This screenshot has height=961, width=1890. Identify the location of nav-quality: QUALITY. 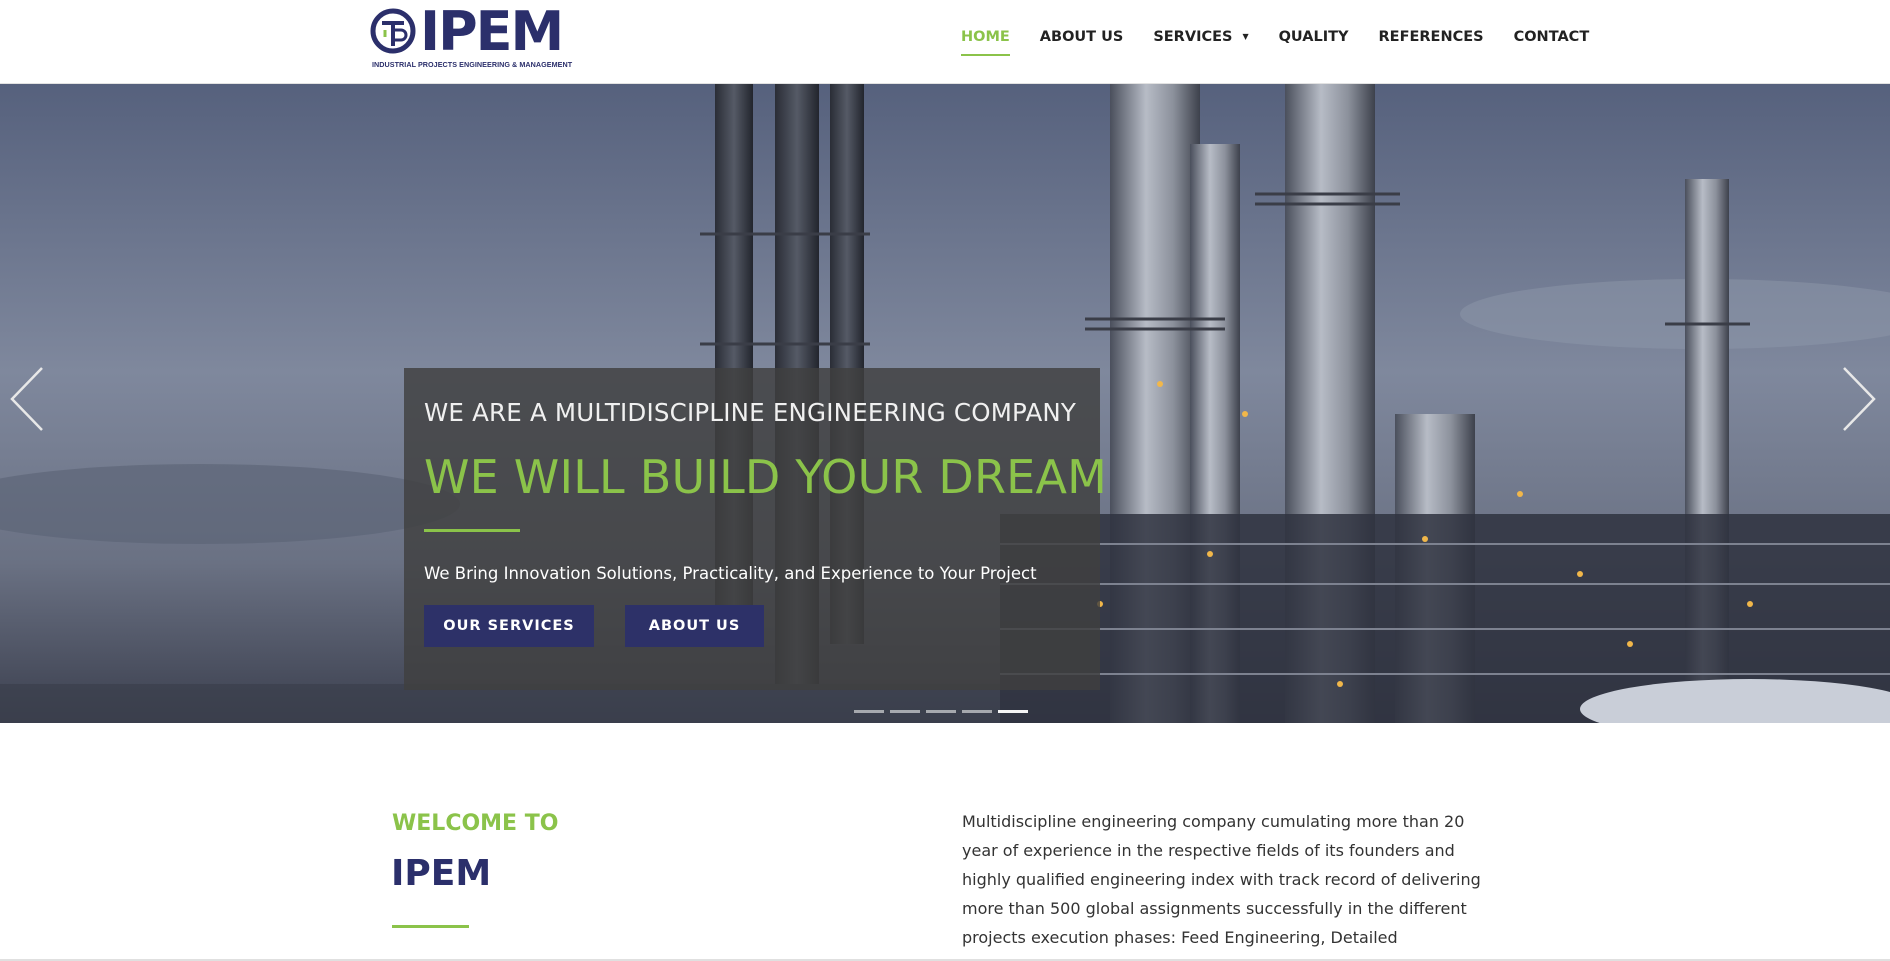
(1314, 38).